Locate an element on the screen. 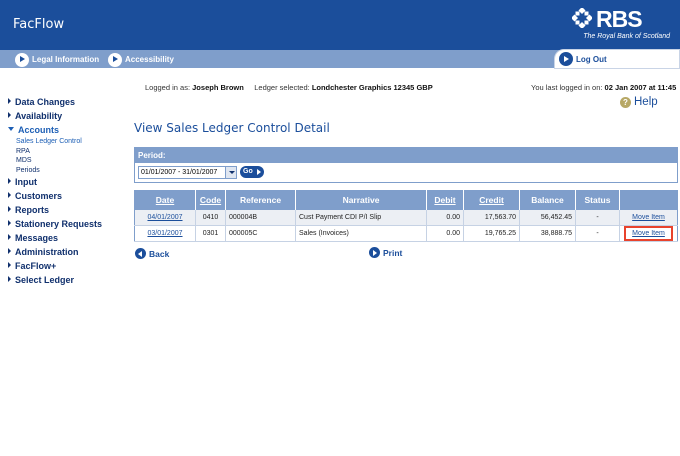 The image size is (680, 456). period-label: Period: is located at coordinates (406, 155).